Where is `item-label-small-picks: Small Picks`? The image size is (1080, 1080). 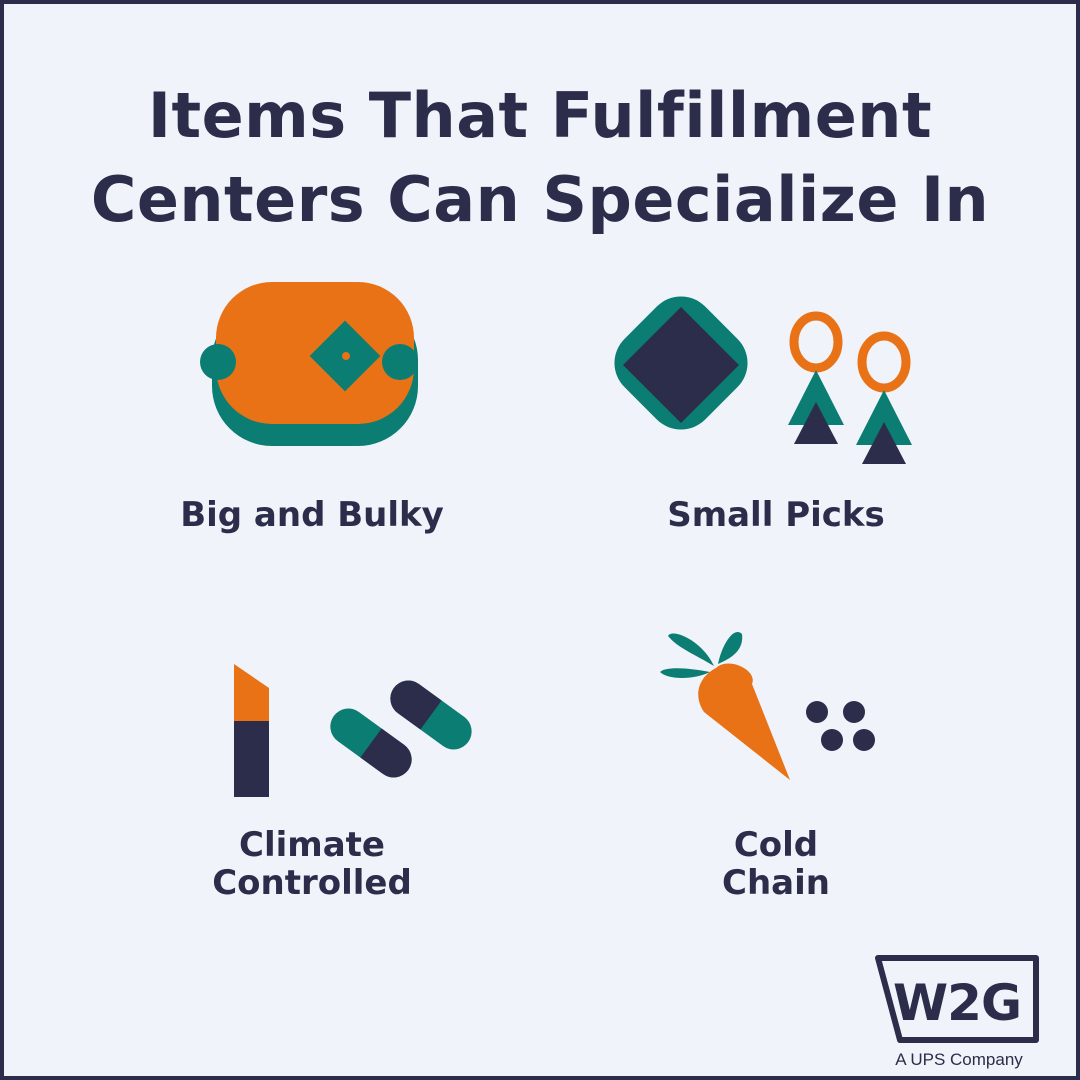 item-label-small-picks: Small Picks is located at coordinates (776, 515).